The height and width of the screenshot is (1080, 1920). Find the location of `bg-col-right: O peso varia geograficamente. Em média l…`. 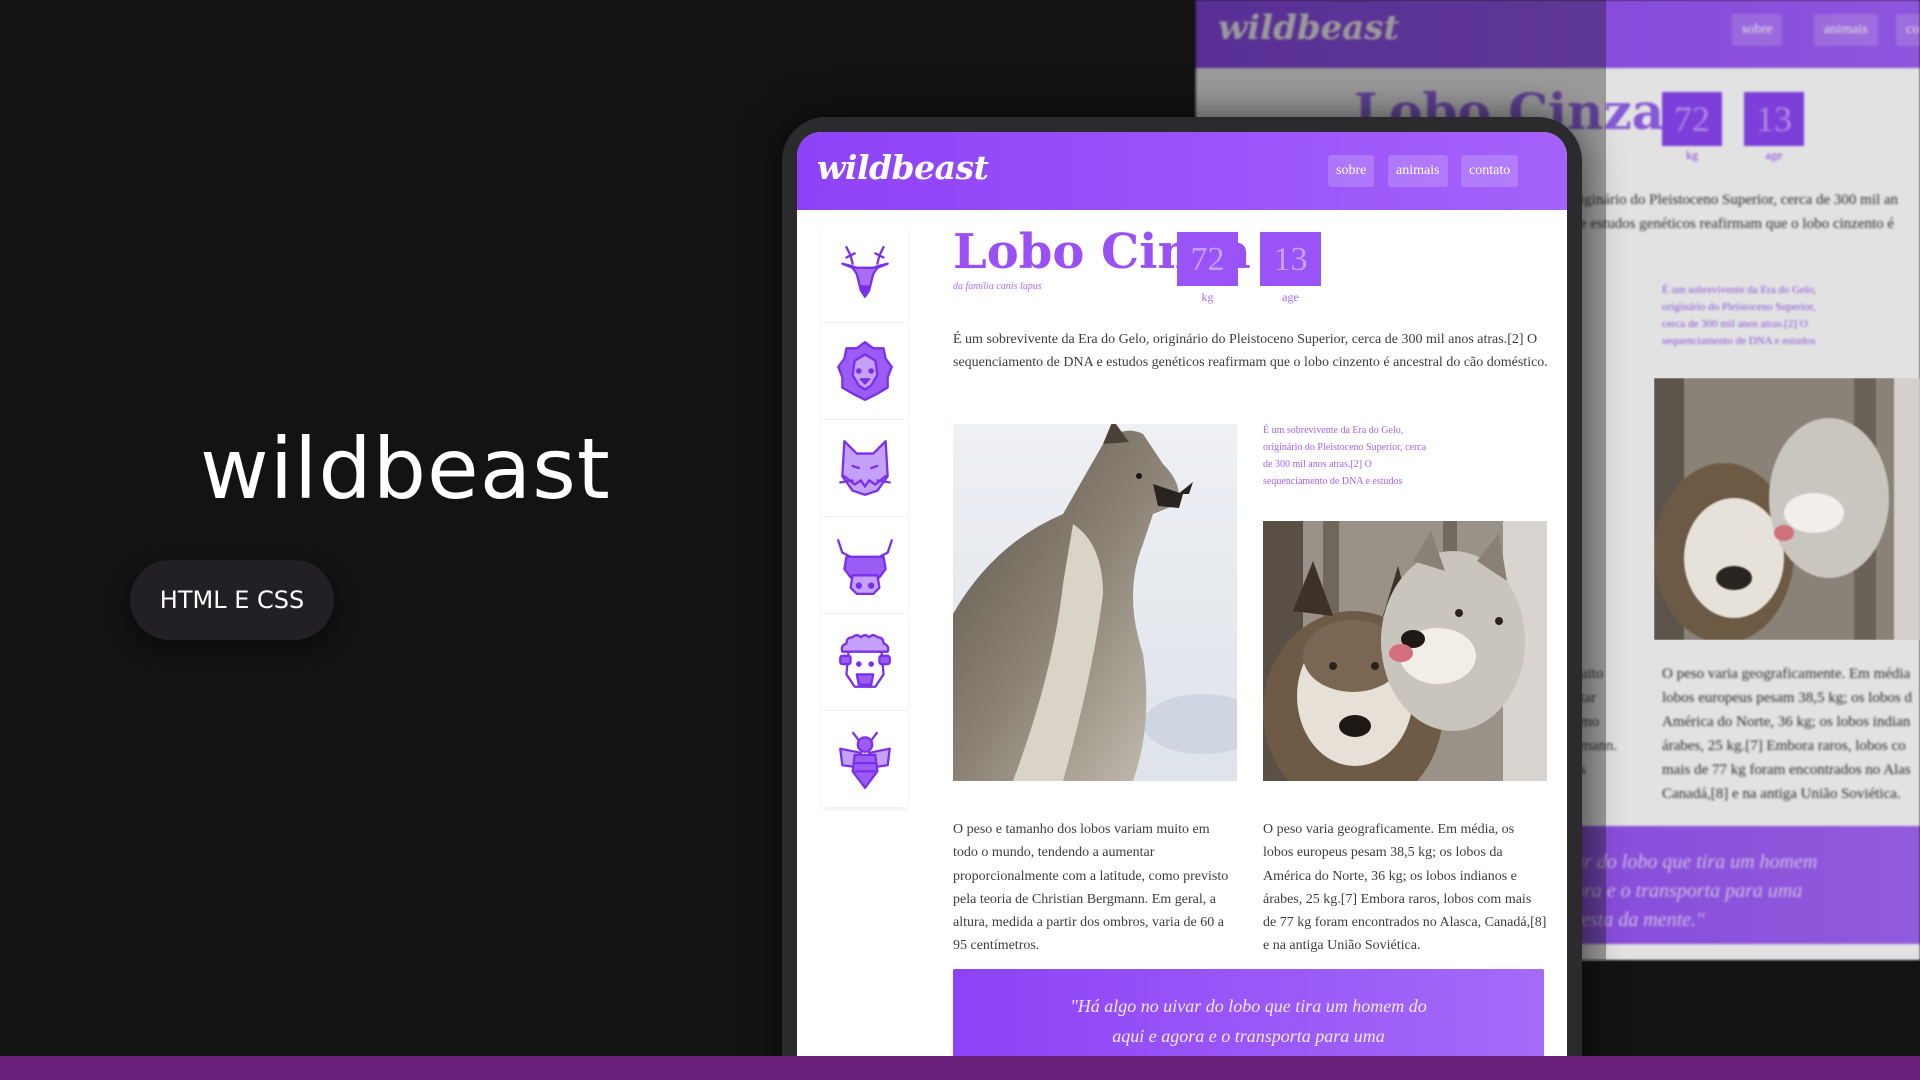

bg-col-right: O peso varia geograficamente. Em média l… is located at coordinates (1787, 734).